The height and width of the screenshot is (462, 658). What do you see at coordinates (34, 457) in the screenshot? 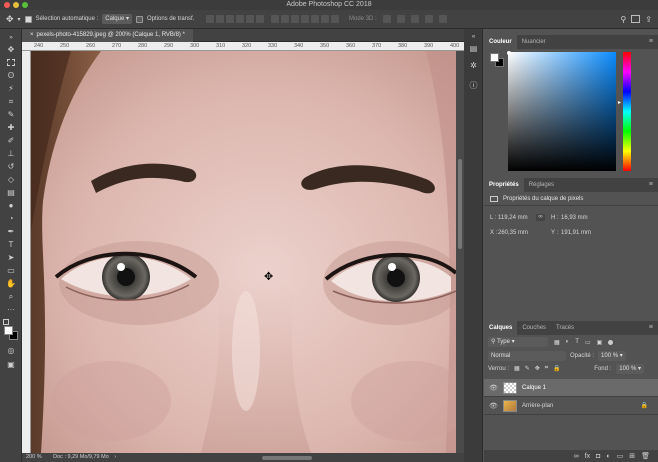
I see `zoom-level: 200 %` at bounding box center [34, 457].